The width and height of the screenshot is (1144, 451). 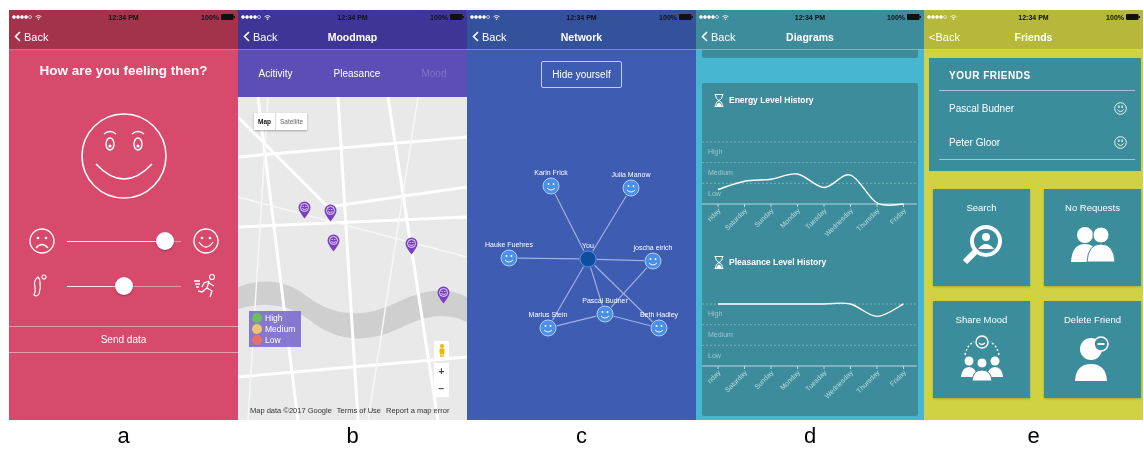 What do you see at coordinates (1033, 36) in the screenshot?
I see `screen-title: Friends` at bounding box center [1033, 36].